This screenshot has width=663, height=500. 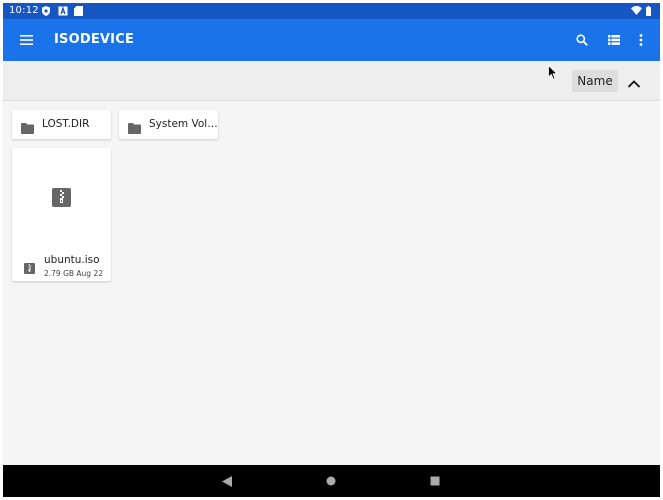 I want to click on sort-bar: Name, so click(x=331, y=81).